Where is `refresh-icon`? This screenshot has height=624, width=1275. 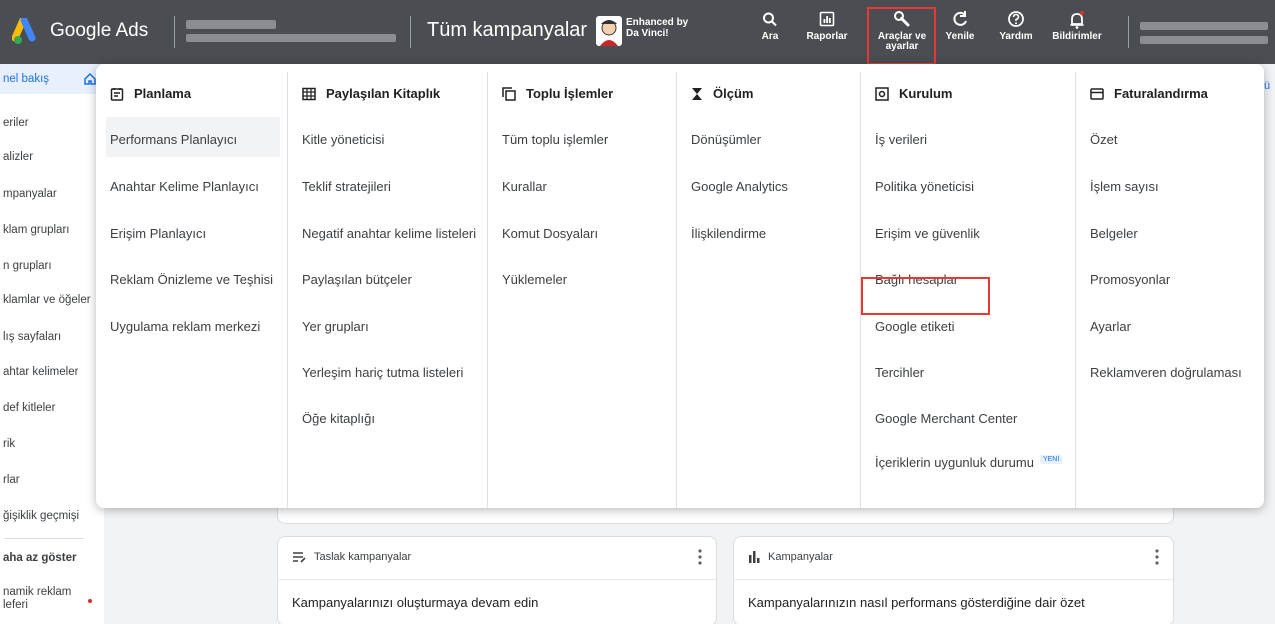
refresh-icon is located at coordinates (960, 18).